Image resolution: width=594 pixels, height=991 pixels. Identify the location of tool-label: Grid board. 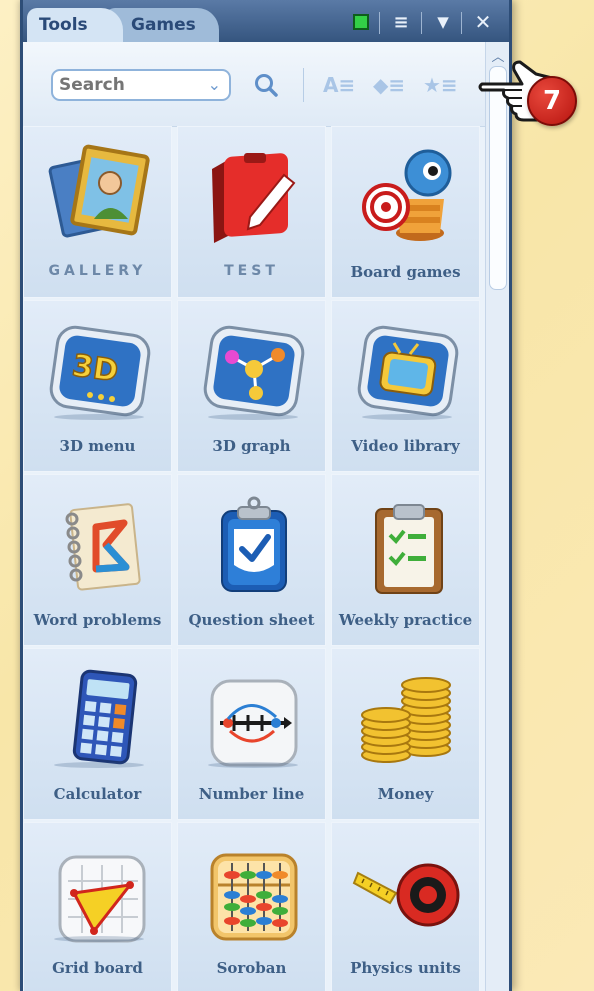
(97, 968).